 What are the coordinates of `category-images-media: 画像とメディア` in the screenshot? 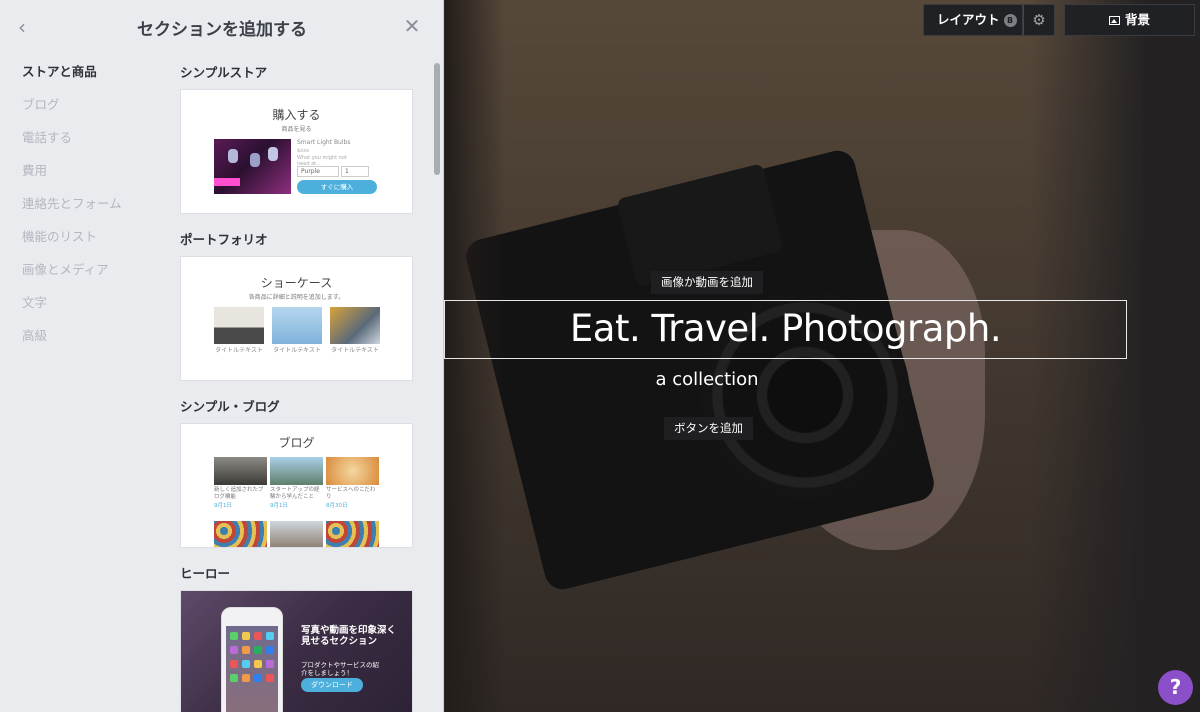 It's located at (92, 278).